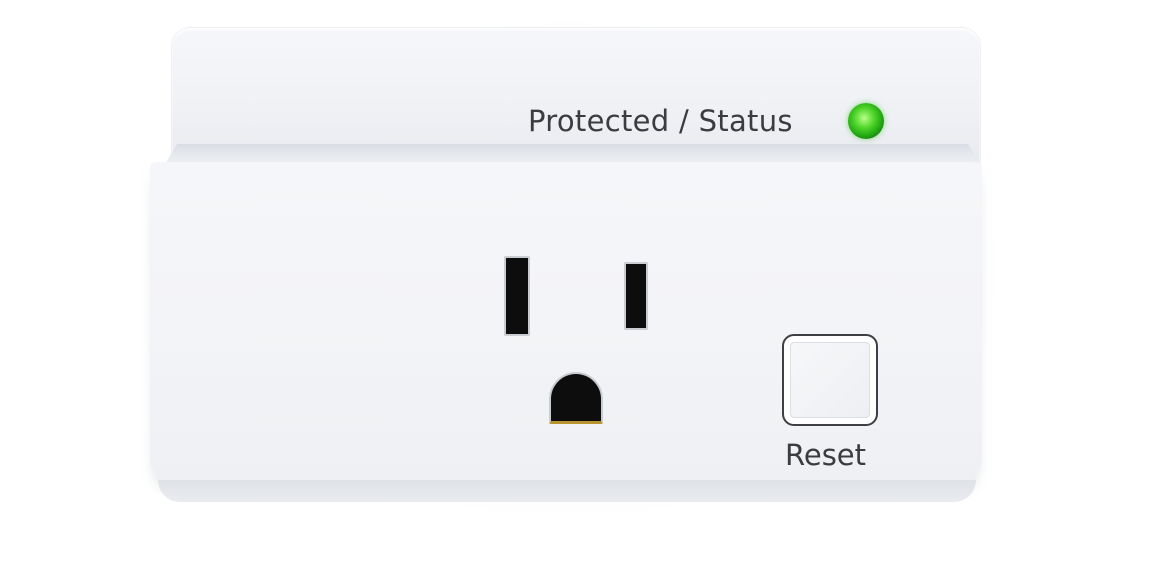  What do you see at coordinates (517, 296) in the screenshot?
I see `outlet-neutral-slot` at bounding box center [517, 296].